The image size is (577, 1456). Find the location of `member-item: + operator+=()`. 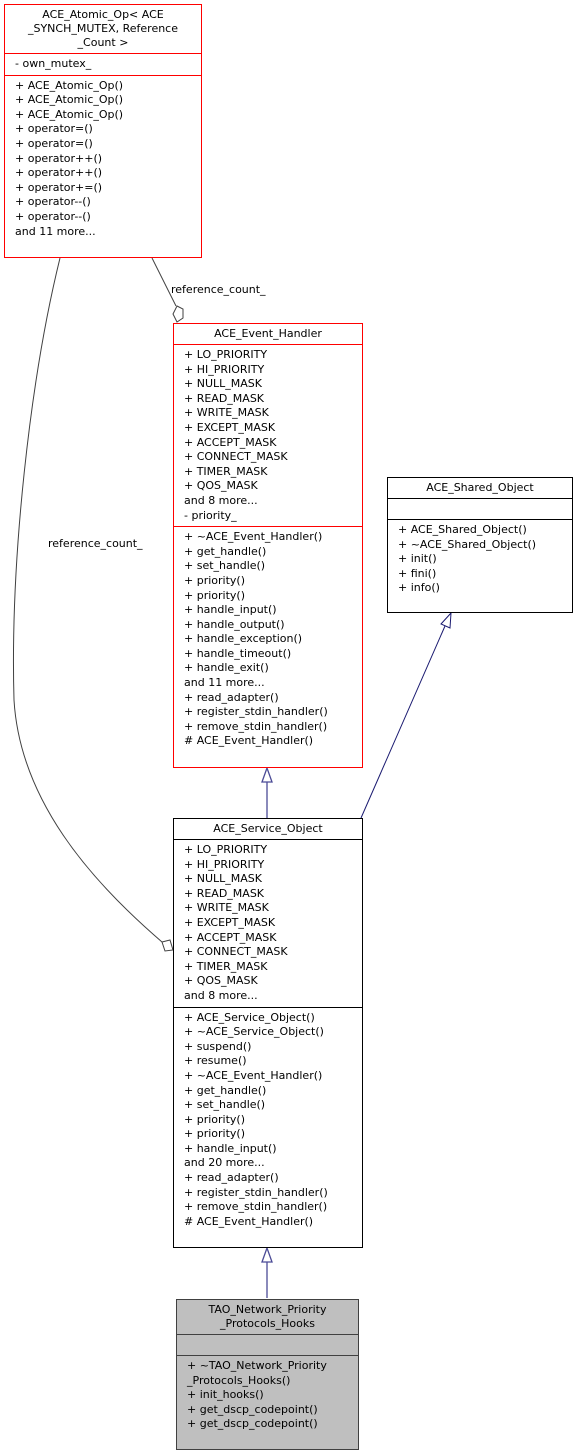

member-item: + operator+=() is located at coordinates (108, 188).